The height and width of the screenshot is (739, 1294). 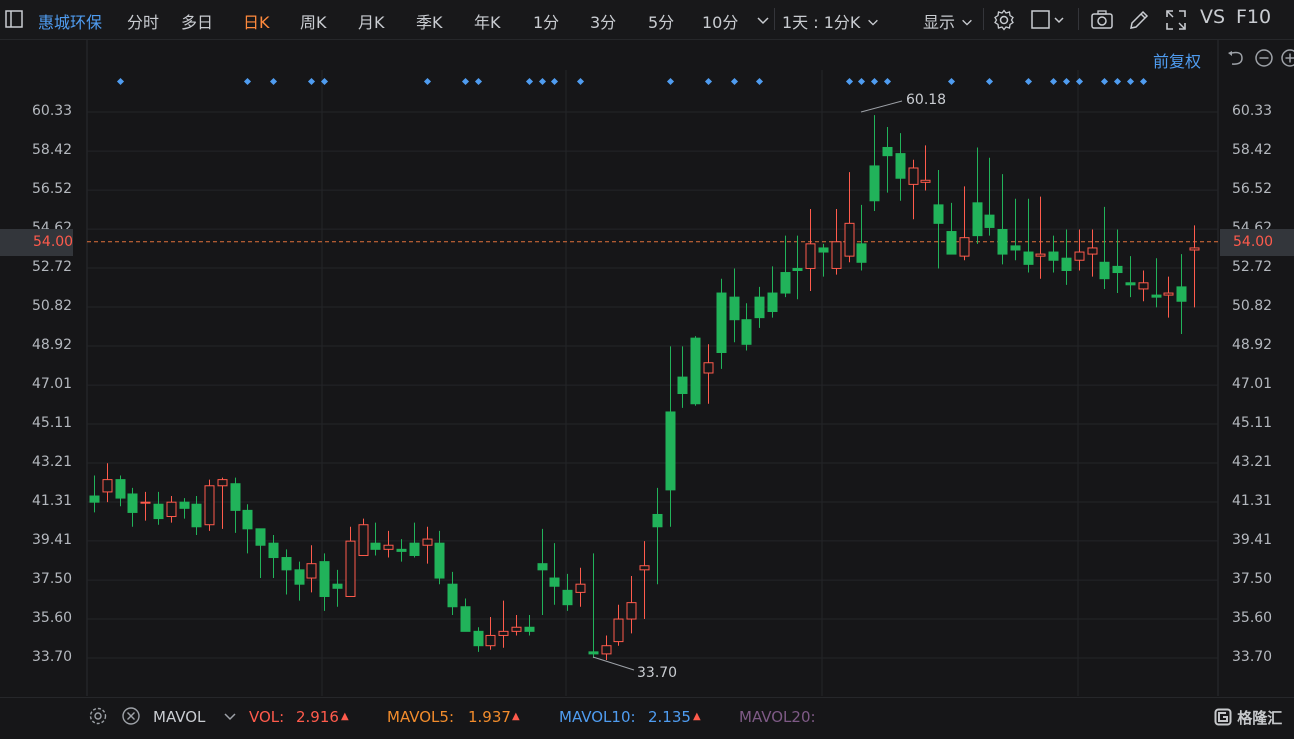 What do you see at coordinates (763, 20) in the screenshot?
I see `more-periods-chevron-icon` at bounding box center [763, 20].